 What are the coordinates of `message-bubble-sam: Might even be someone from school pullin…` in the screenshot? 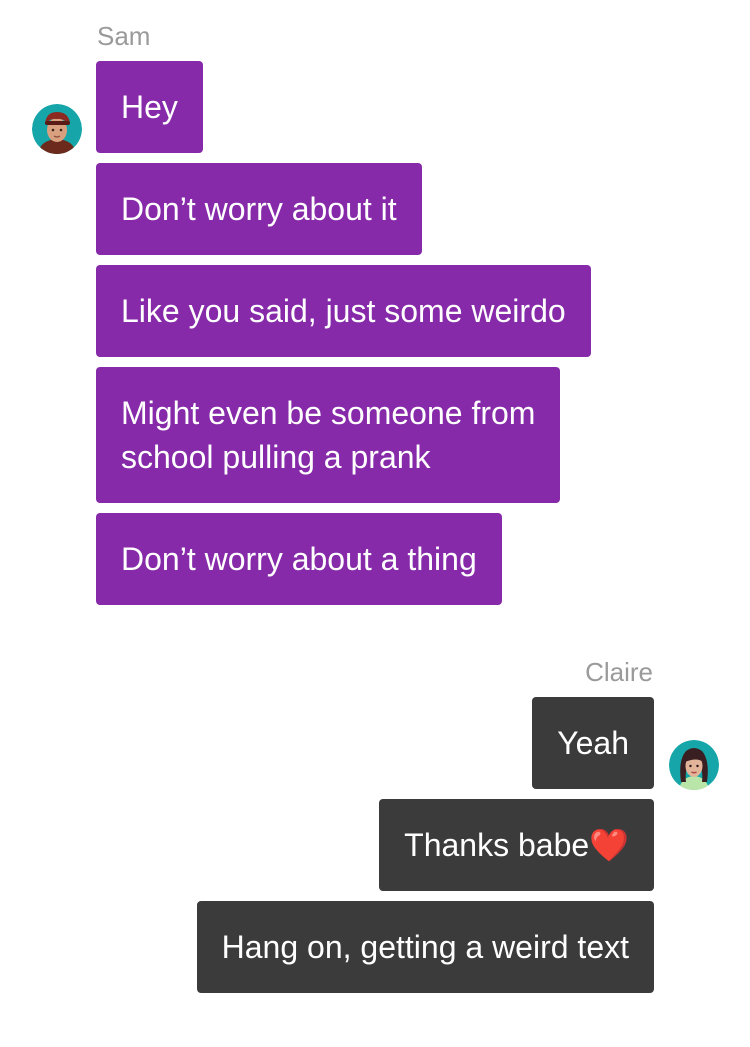 It's located at (328, 435).